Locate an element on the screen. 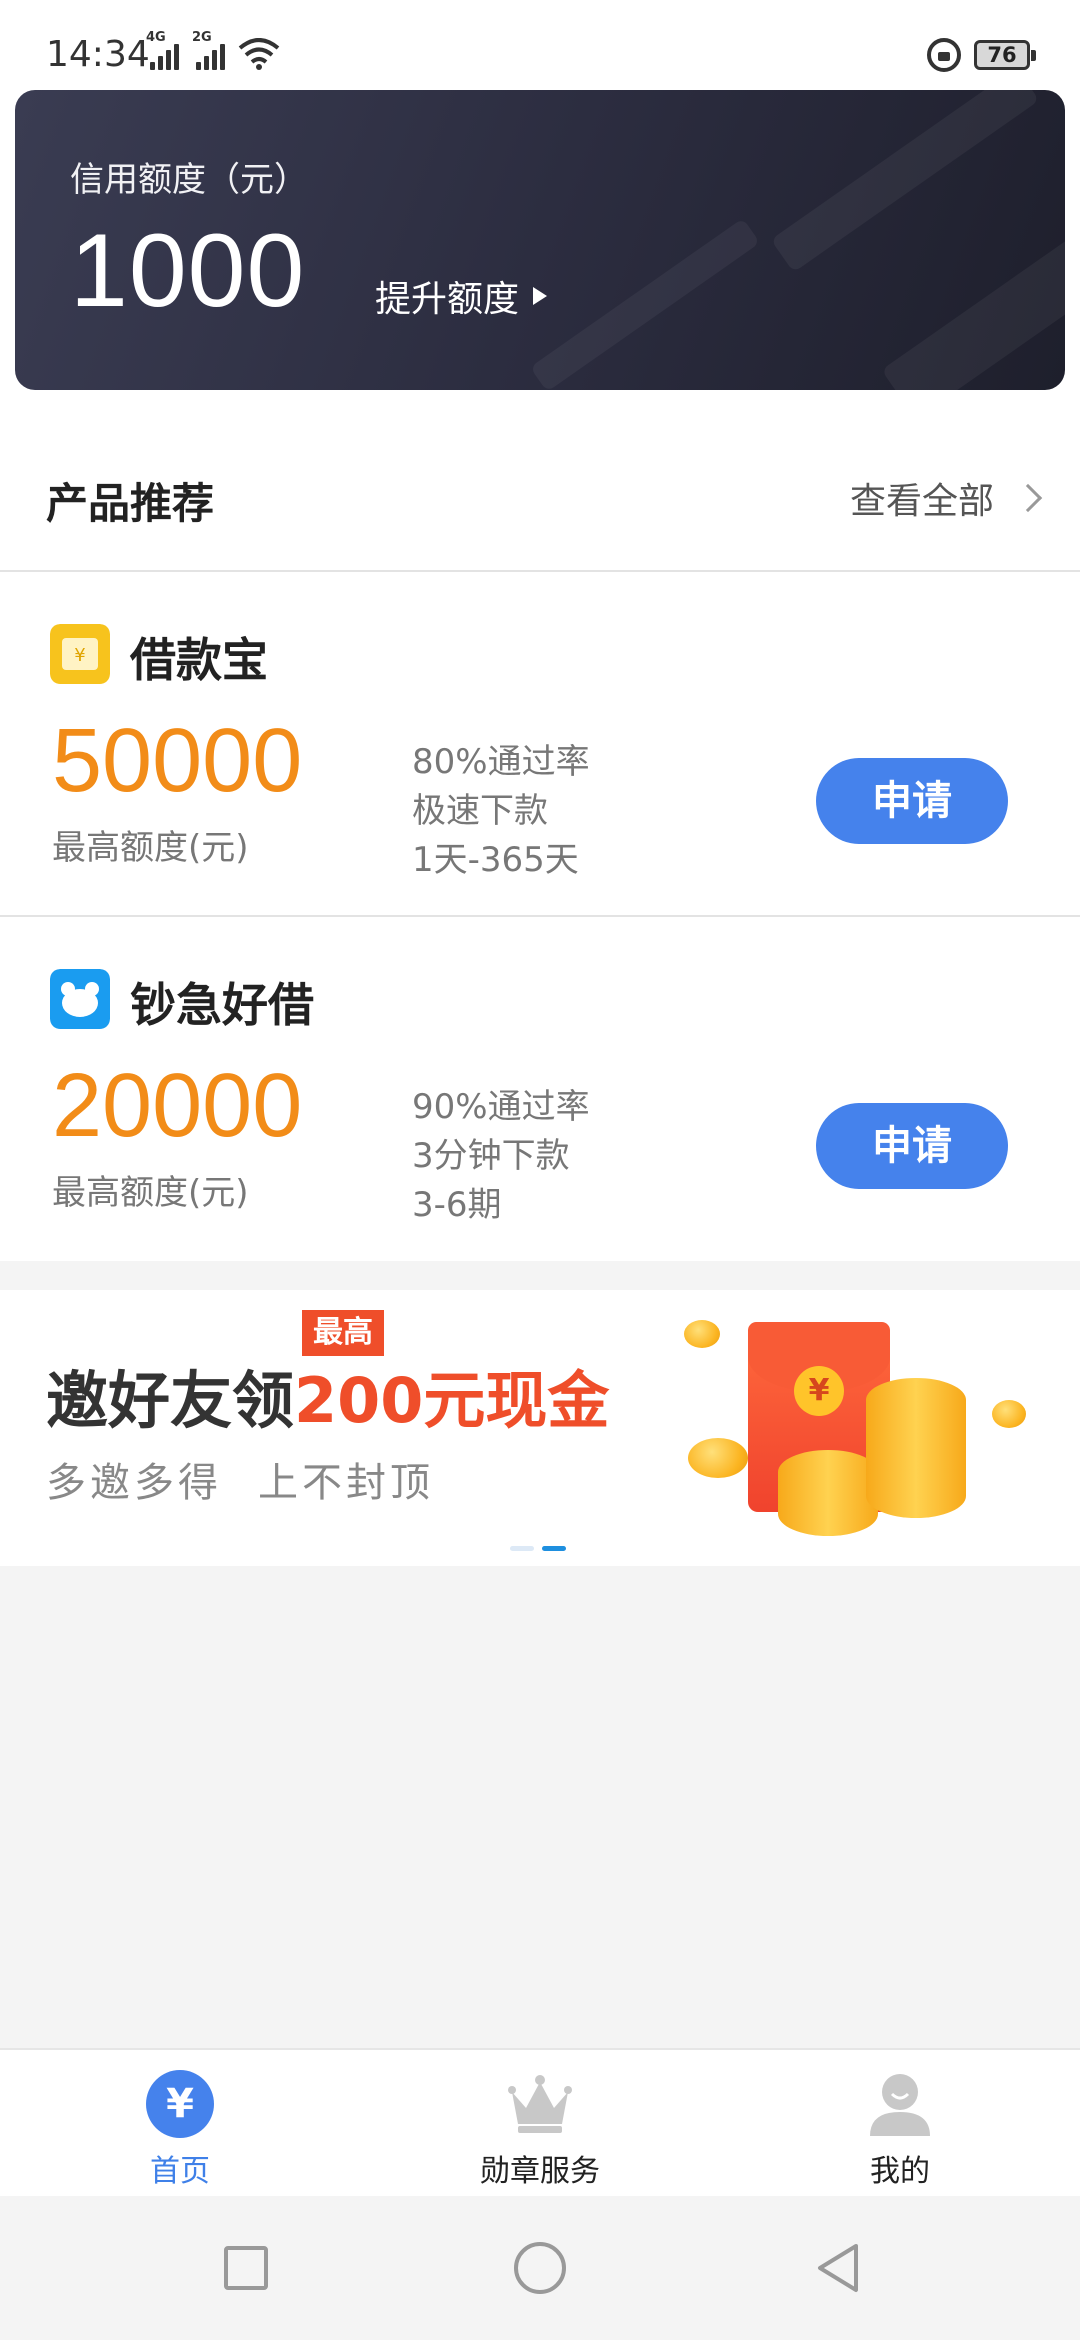  carousel-dot is located at coordinates (522, 1548).